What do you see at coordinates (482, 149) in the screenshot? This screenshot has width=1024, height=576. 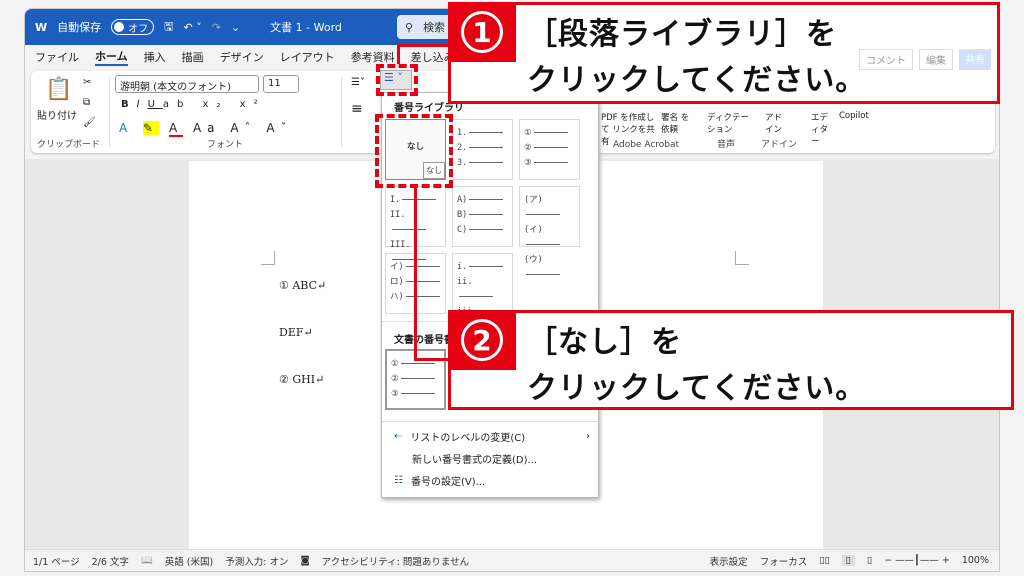 I see `numbering-tile: 1. 2. 3.` at bounding box center [482, 149].